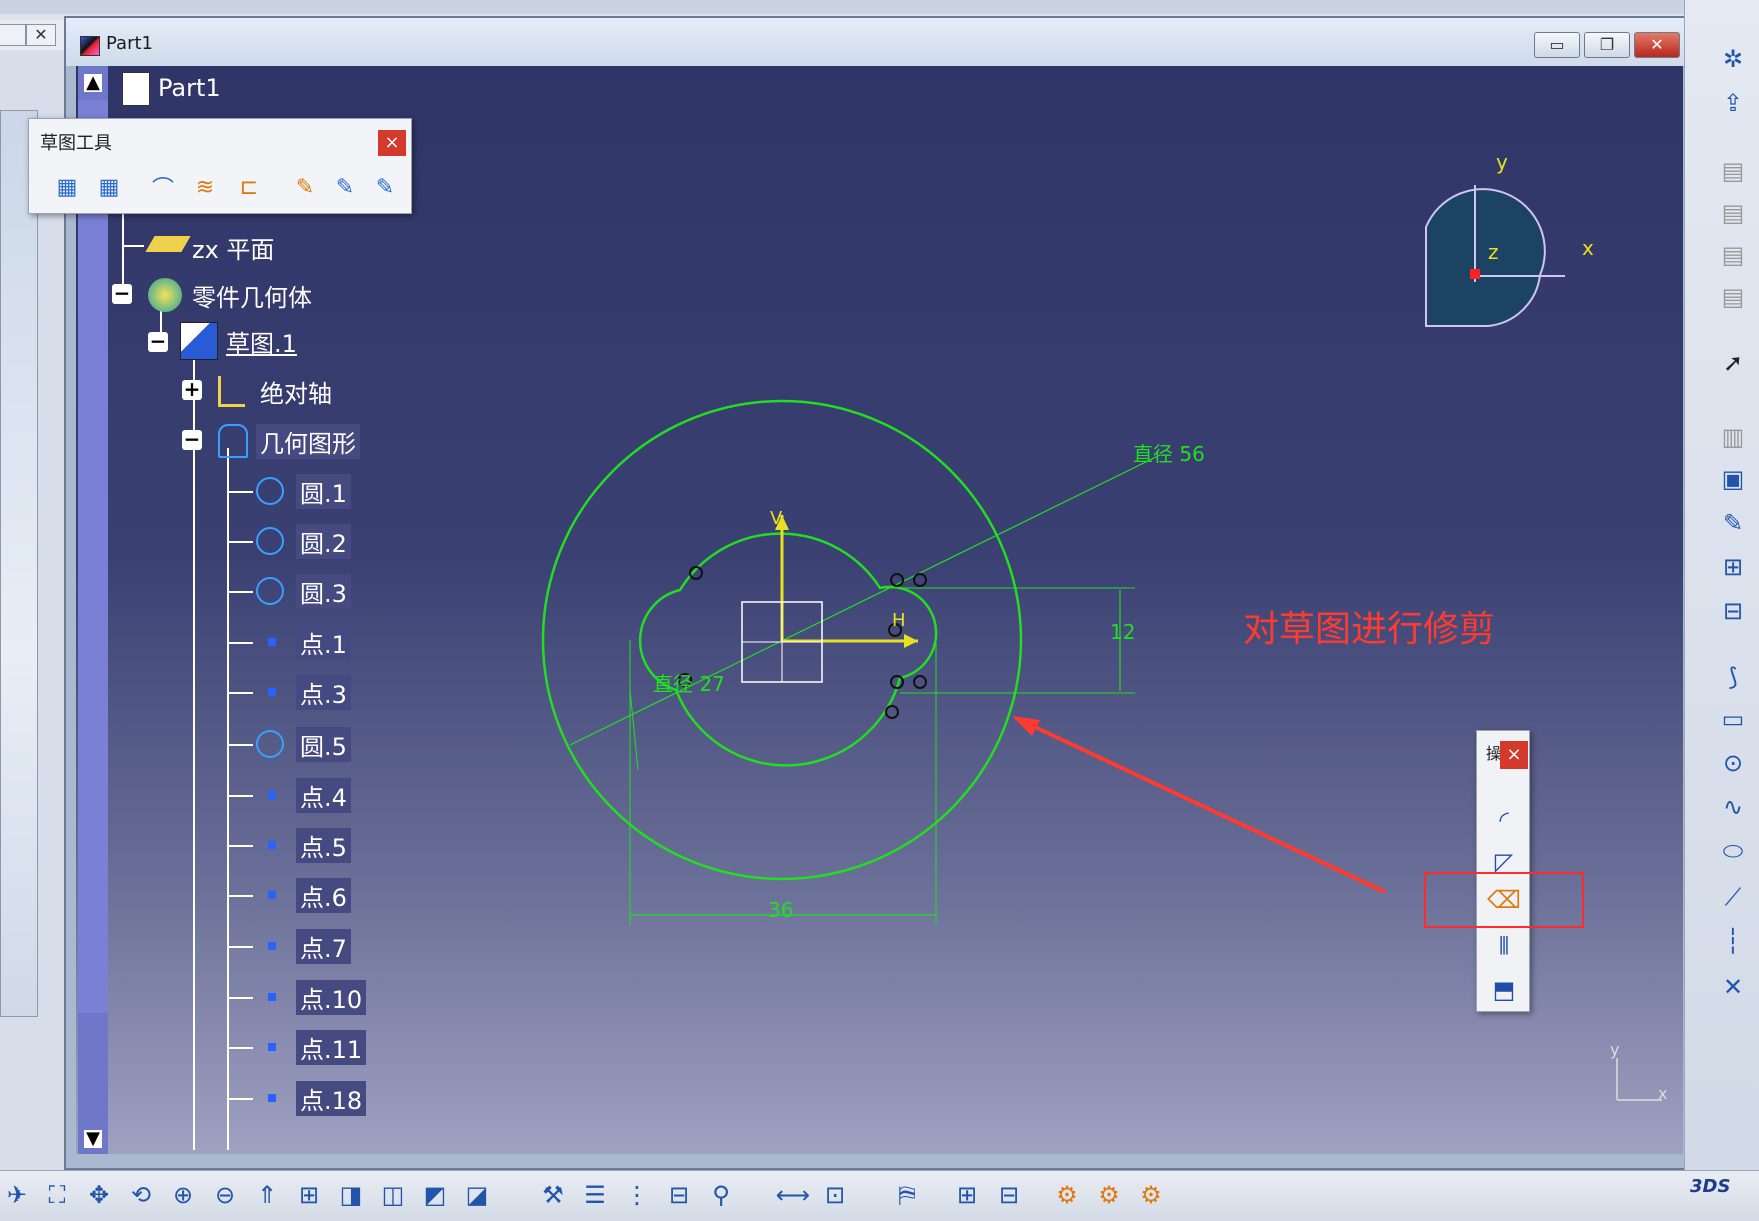 This screenshot has width=1759, height=1221. I want to click on multi-view-icon: ⊞, so click(309, 1195).